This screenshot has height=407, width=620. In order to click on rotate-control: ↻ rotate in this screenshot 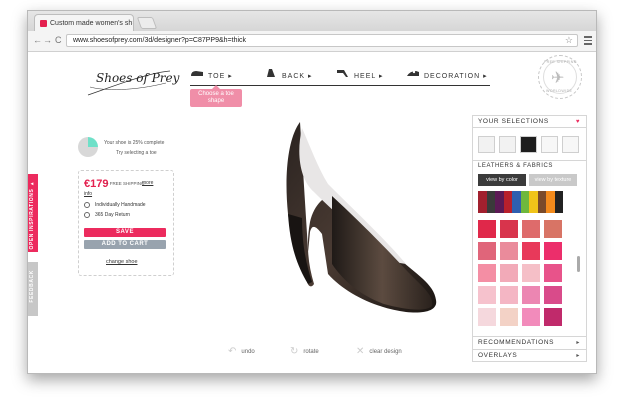, I will do `click(304, 351)`.